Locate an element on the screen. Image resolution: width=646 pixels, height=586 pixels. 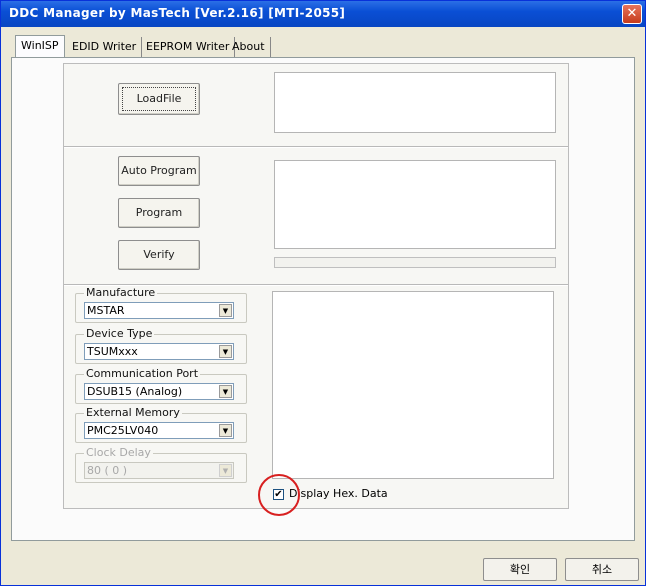
clock-delay-select: 80 ( 0 ) ▼ is located at coordinates (159, 470).